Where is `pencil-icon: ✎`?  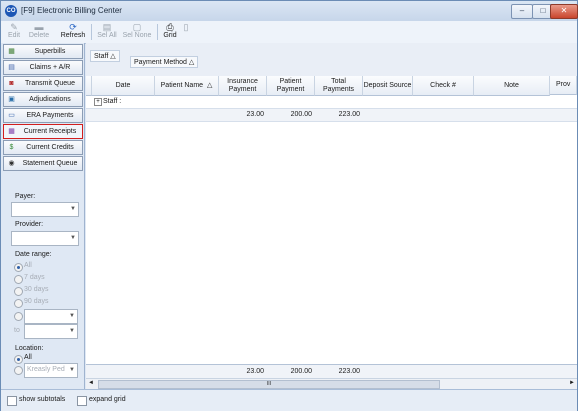 pencil-icon: ✎ is located at coordinates (14, 27).